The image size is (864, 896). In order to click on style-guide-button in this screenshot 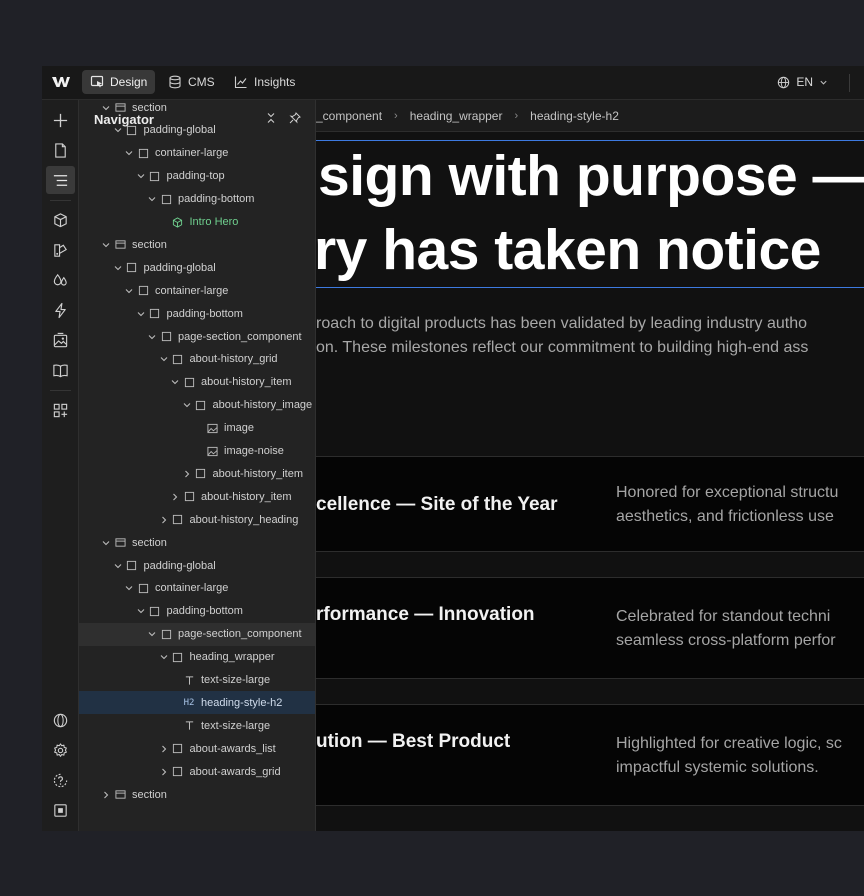, I will do `click(60, 250)`.